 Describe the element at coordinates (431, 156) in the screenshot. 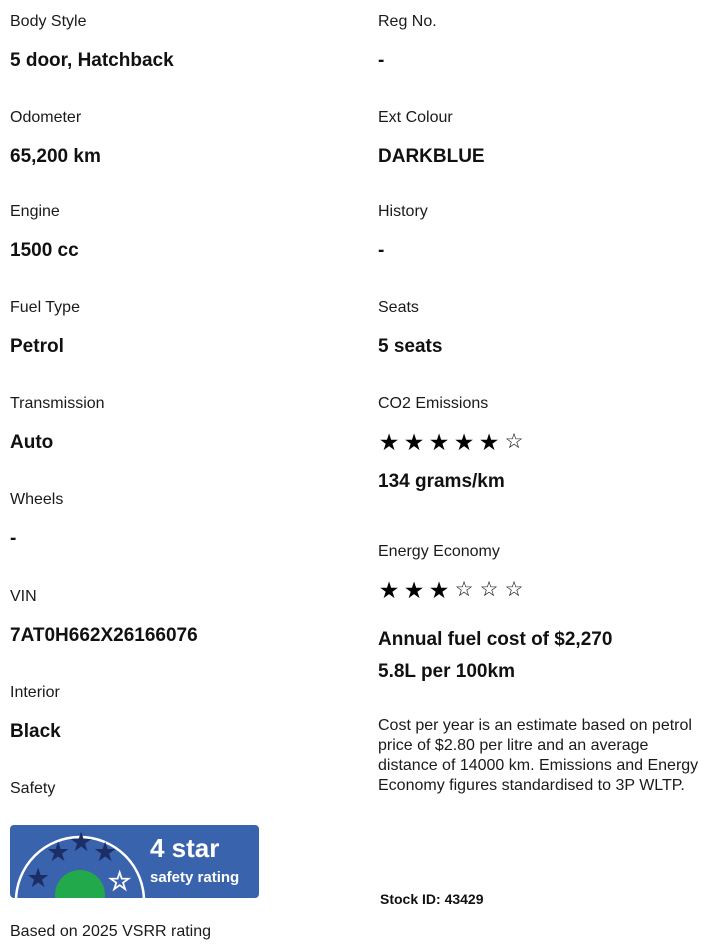

I see `spec-value: DARKBLUE` at that location.